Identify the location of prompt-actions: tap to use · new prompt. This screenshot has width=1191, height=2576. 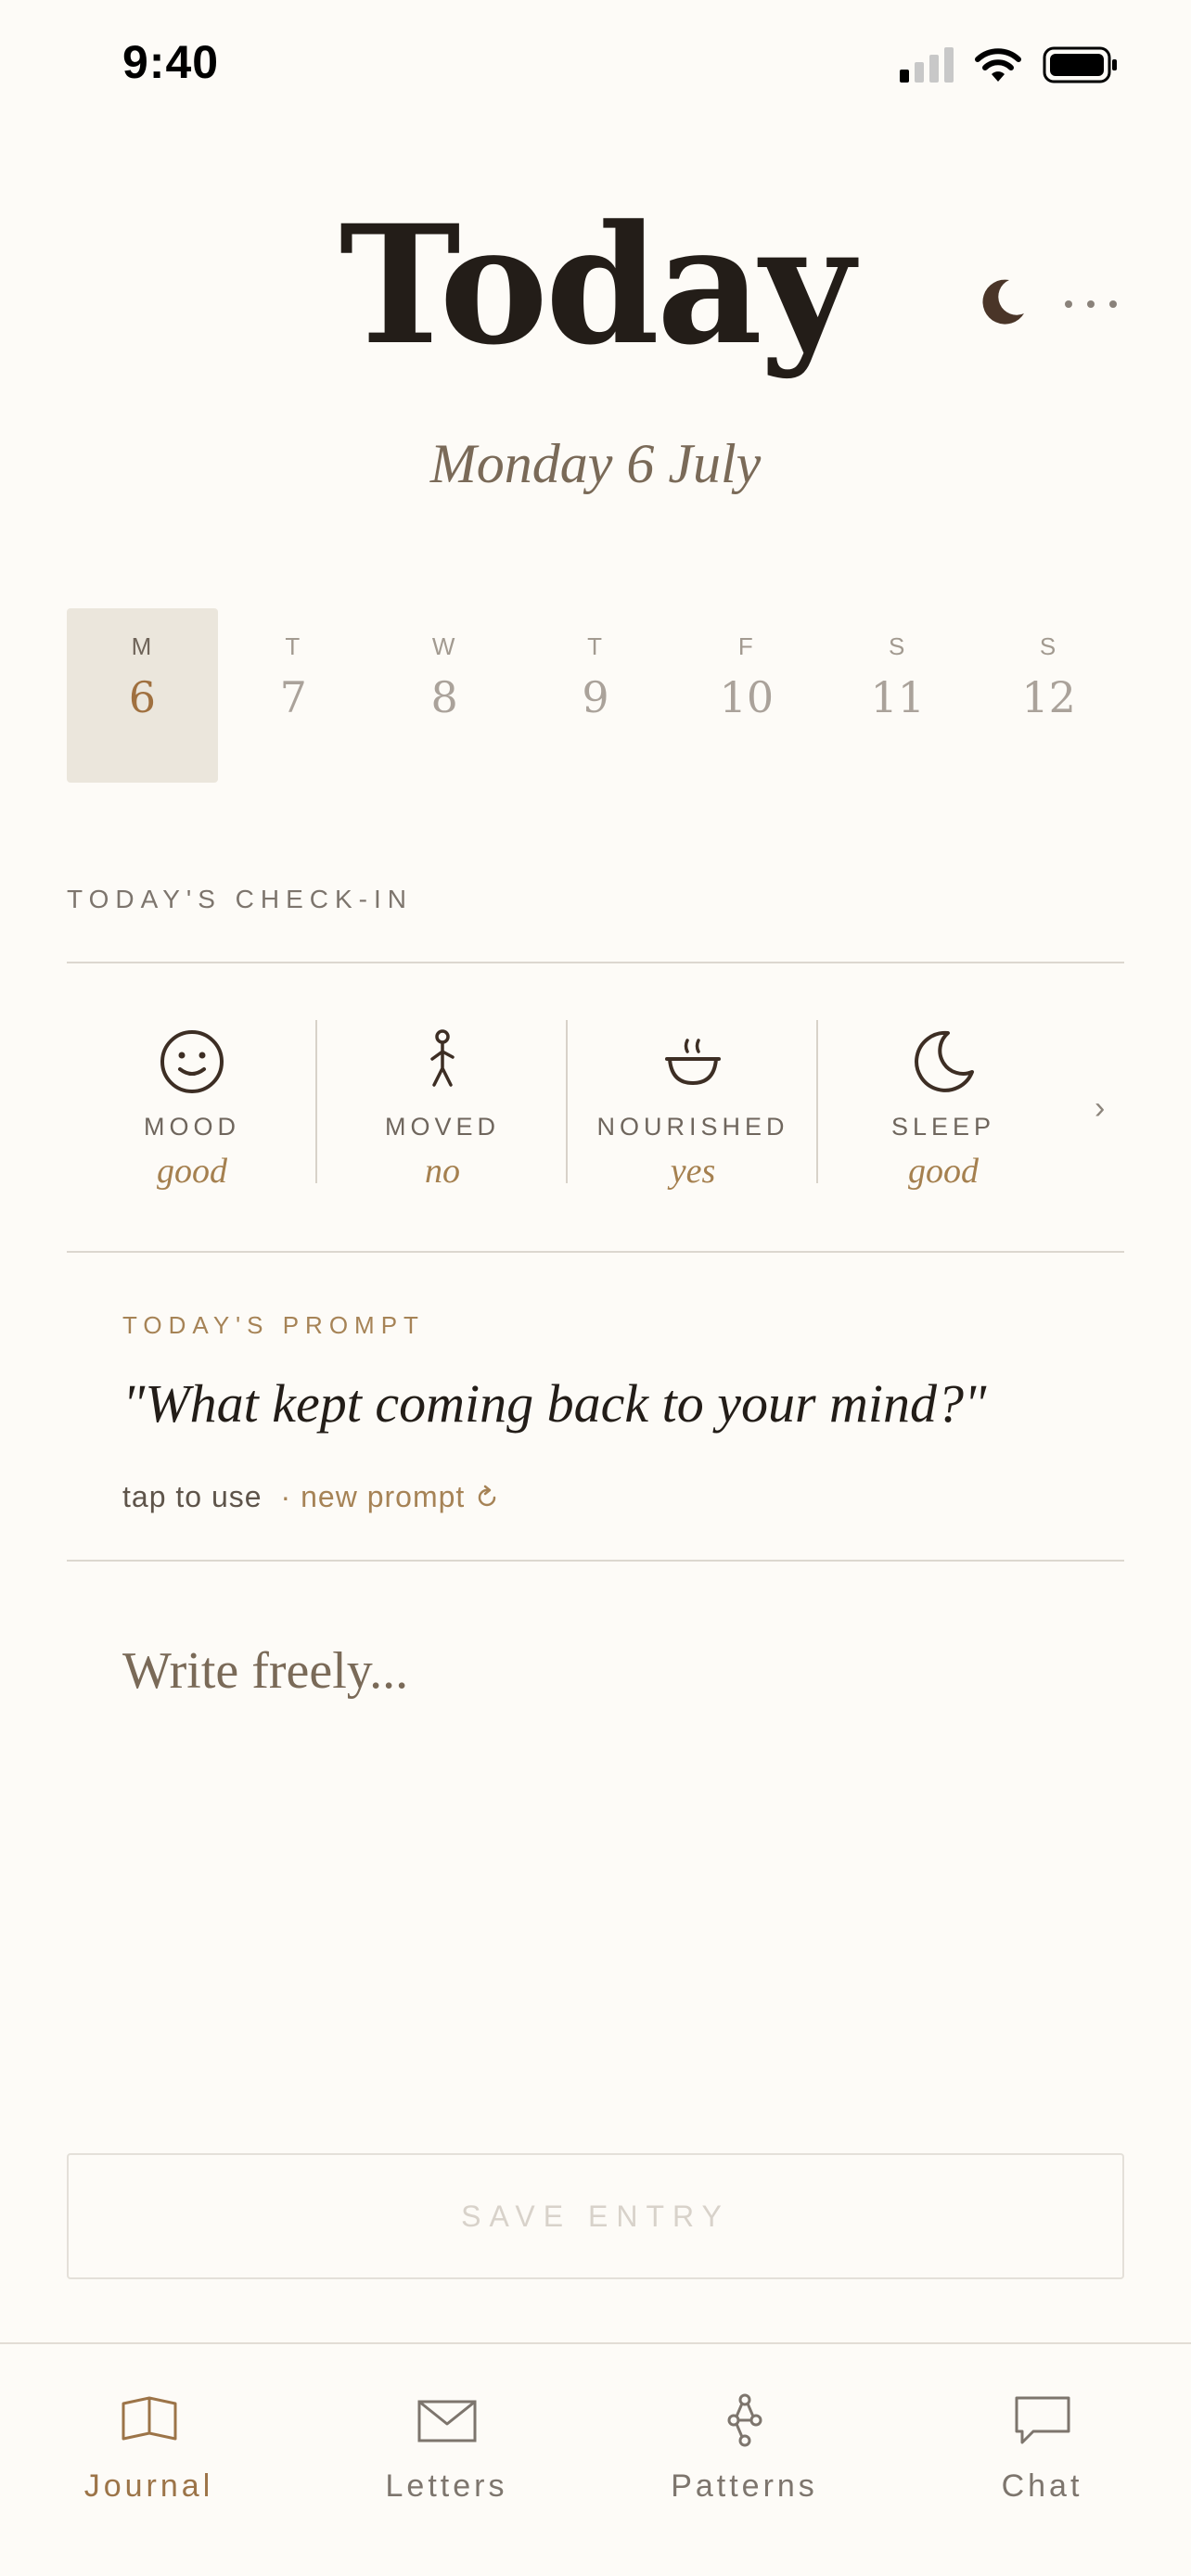
(311, 1497).